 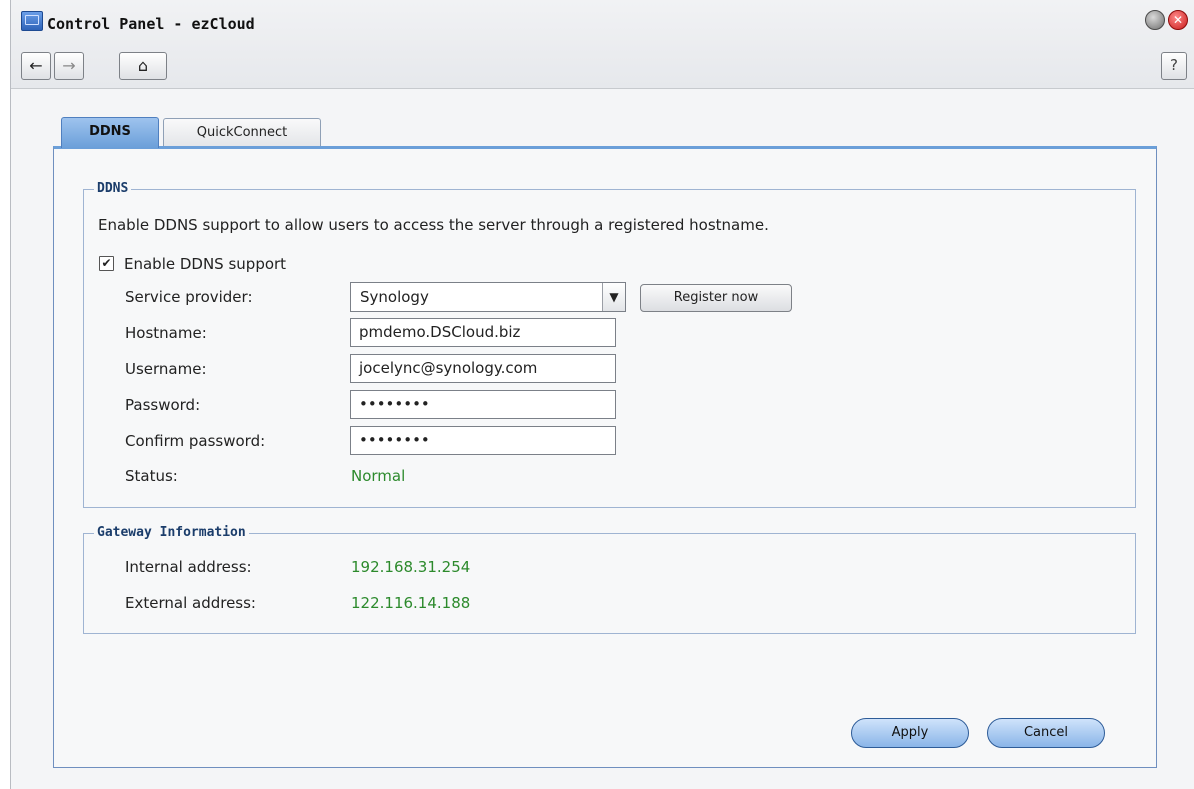 I want to click on ddns-group-legend: DDNS, so click(x=113, y=188).